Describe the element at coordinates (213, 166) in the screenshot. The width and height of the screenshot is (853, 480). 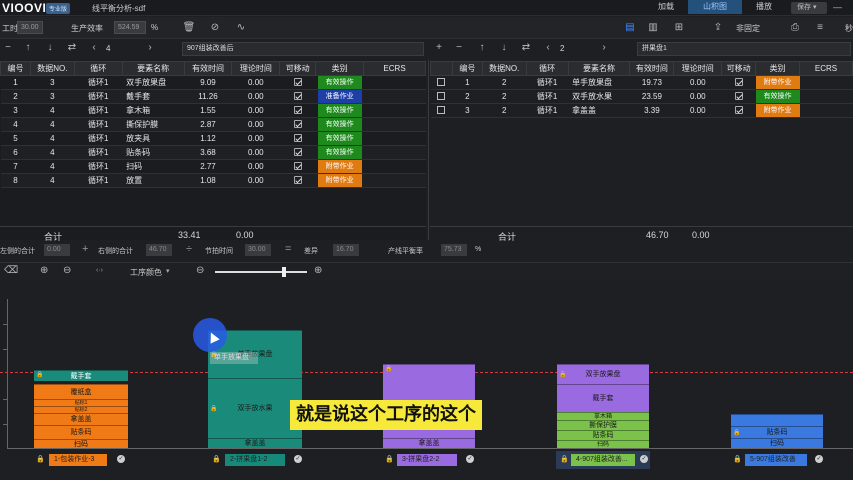
I see `table-row: 7 4 循环1 扫码 2.77 0.00 附带作业` at that location.